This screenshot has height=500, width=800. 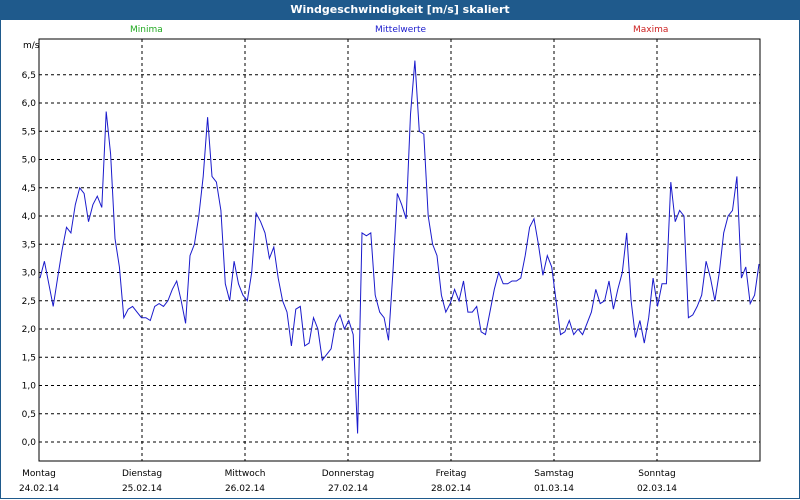 I want to click on x-tick-date: 28.02.14, so click(x=451, y=489).